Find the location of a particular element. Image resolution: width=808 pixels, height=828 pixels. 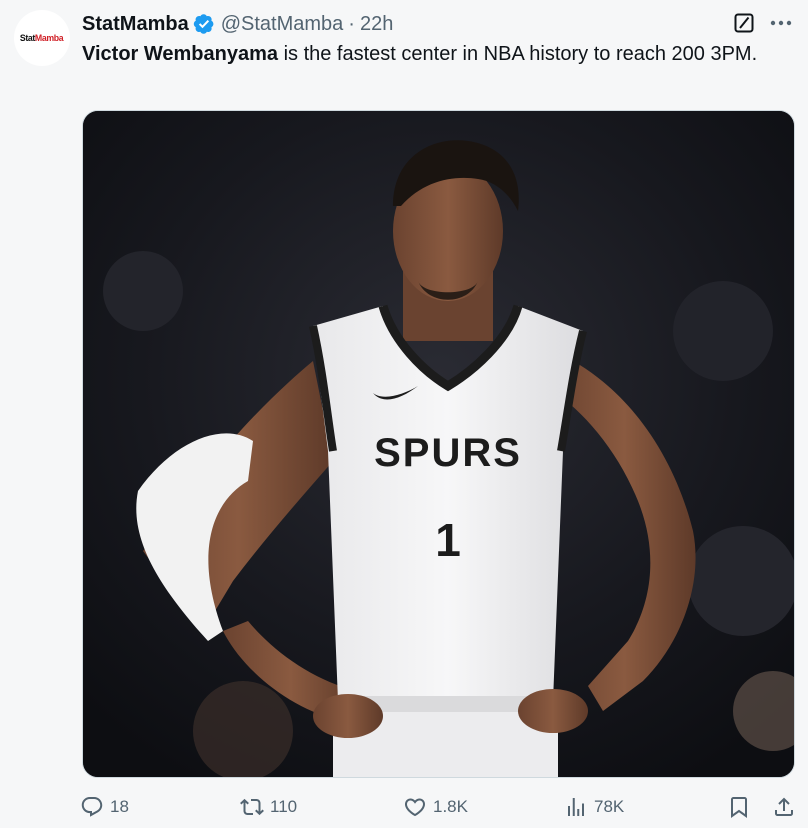

retweet-icon is located at coordinates (252, 807).